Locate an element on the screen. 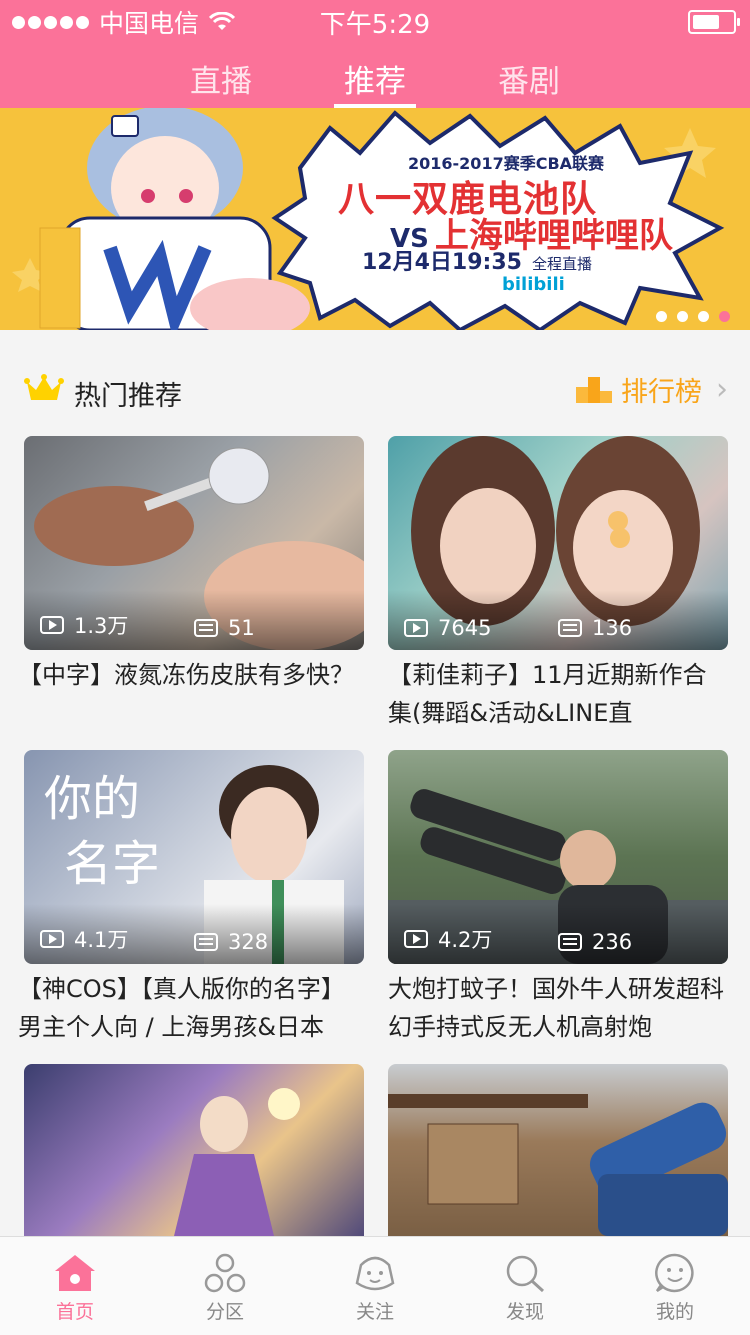 Image resolution: width=750 pixels, height=1335 pixels. hot-section-header: 热门推荐 排行榜 › is located at coordinates (375, 382).